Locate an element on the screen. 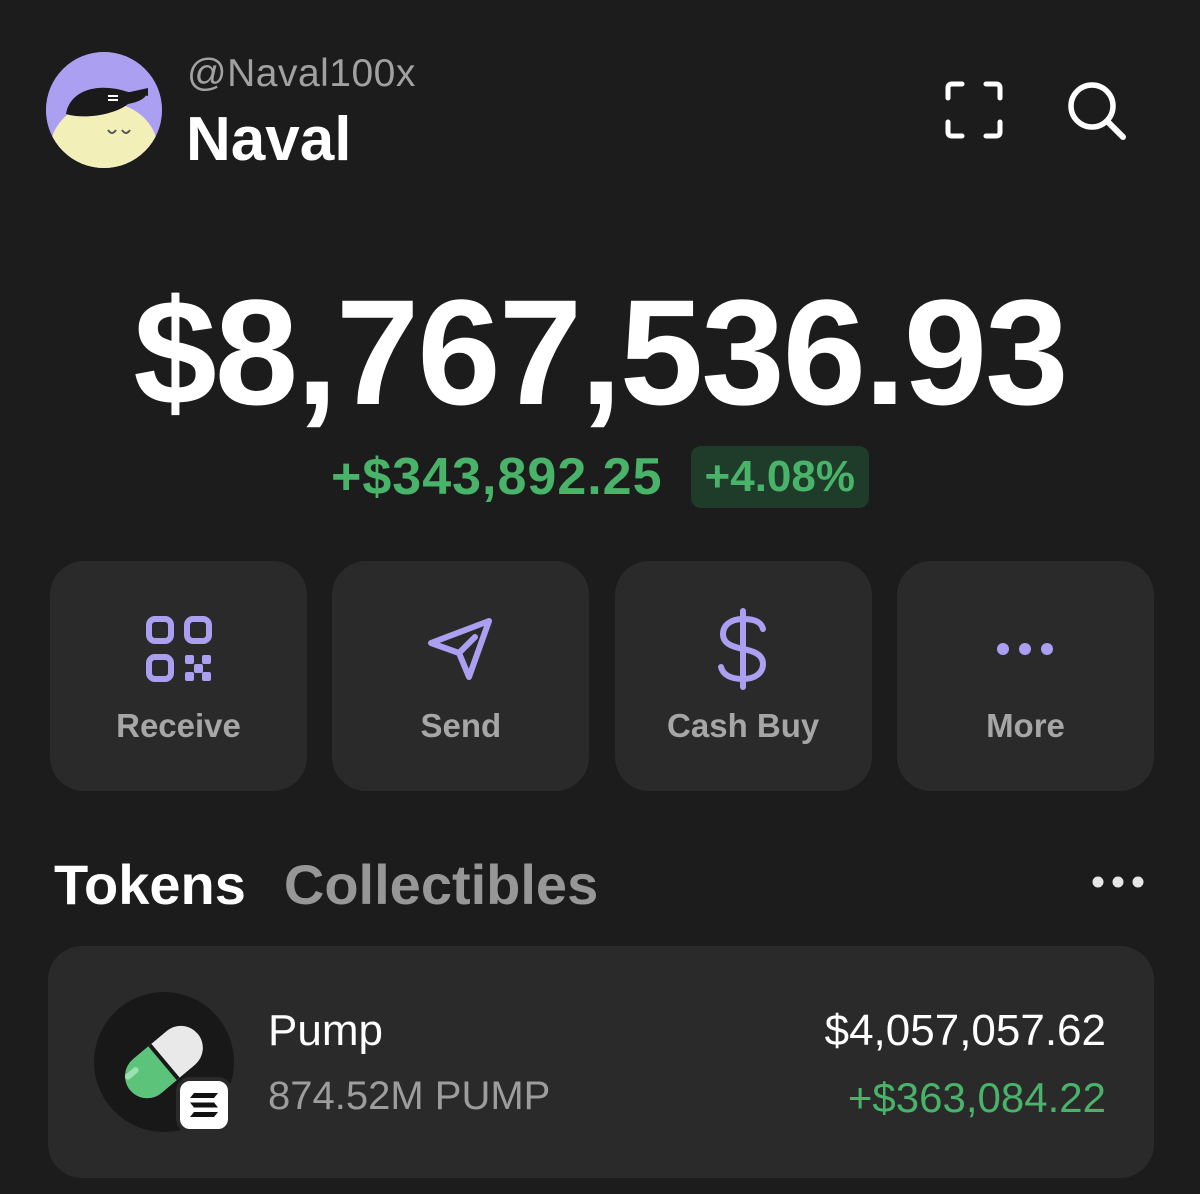  account-name: Naval is located at coordinates (268, 139).